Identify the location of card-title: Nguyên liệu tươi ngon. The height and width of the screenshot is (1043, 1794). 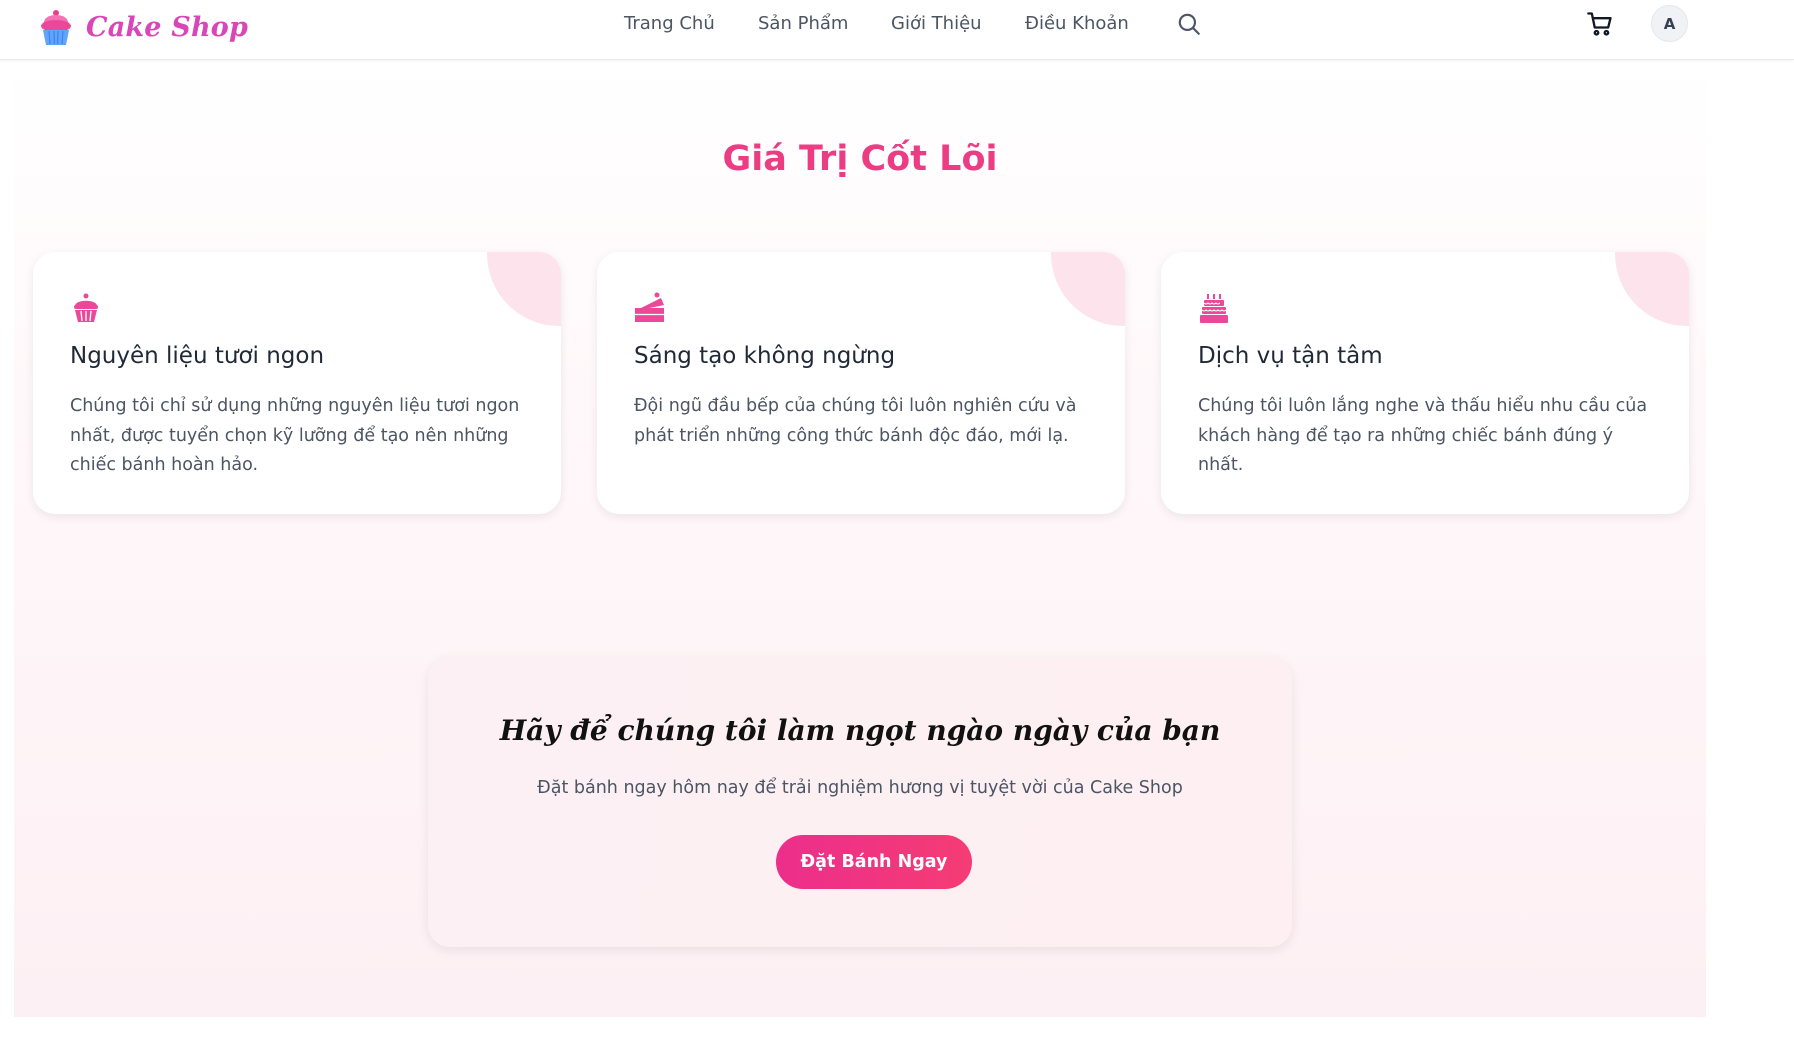
(197, 356).